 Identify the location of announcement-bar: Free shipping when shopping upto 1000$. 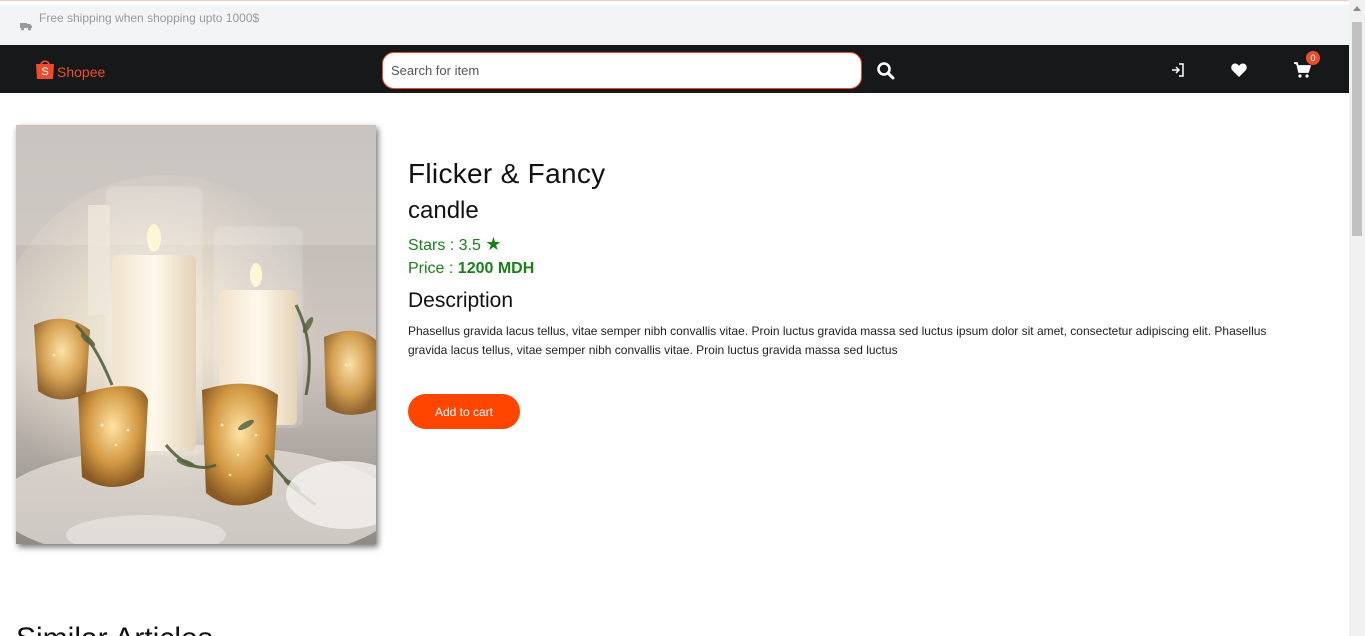
(674, 25).